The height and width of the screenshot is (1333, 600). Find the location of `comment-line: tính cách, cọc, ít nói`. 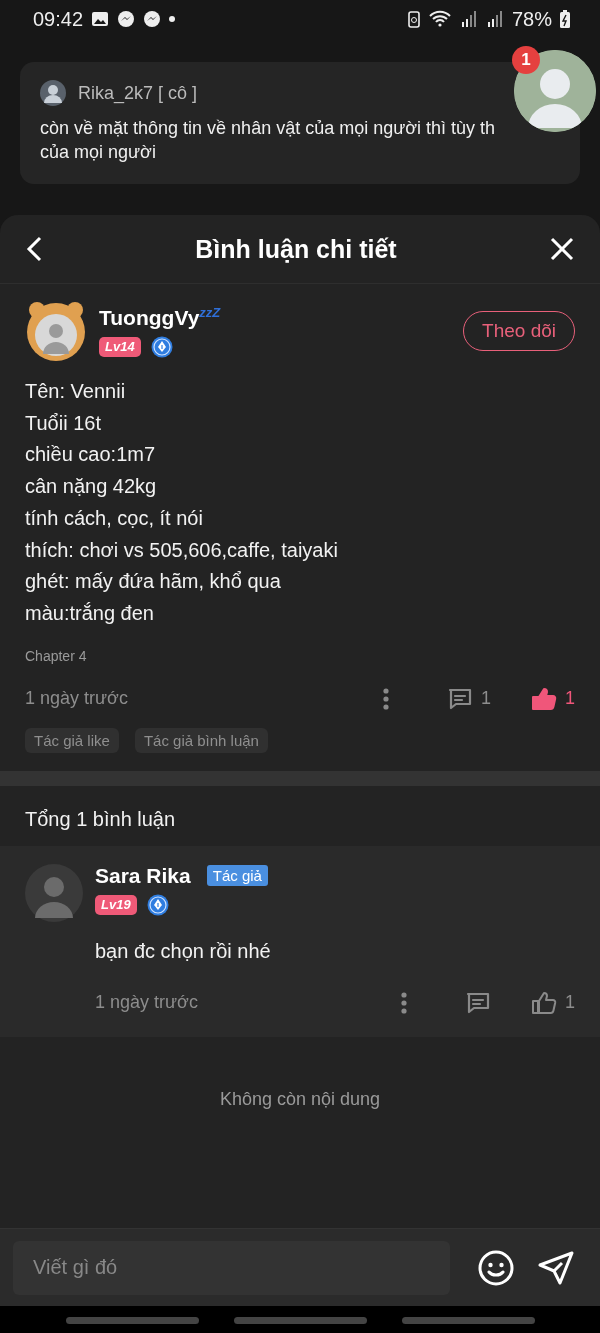

comment-line: tính cách, cọc, ít nói is located at coordinates (114, 518).